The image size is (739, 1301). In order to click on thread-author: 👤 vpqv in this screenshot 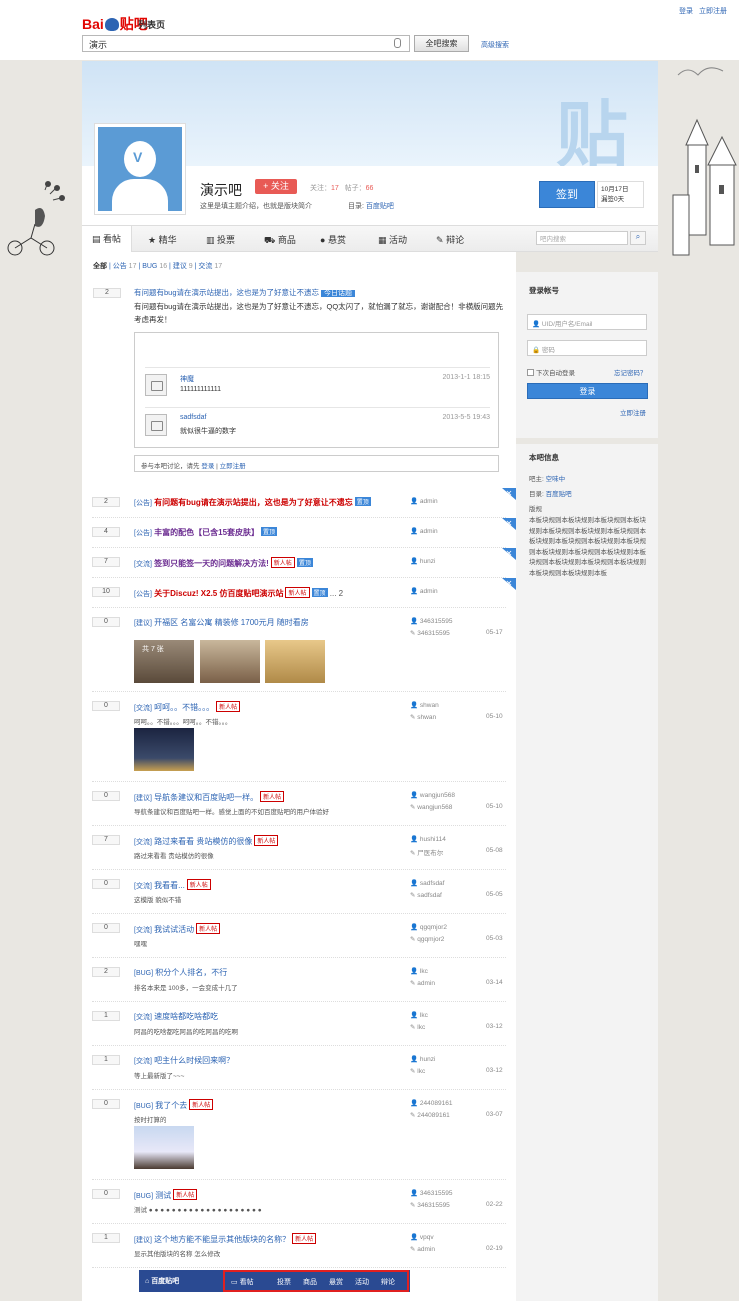, I will do `click(422, 1237)`.